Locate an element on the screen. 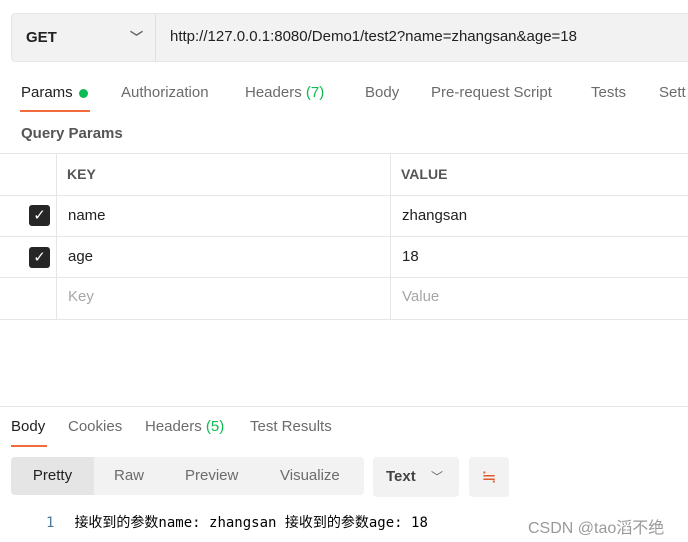 The image size is (688, 542). response-body: 1 接收到的参数name: zhangsan 接收到的参数age: 18 is located at coordinates (237, 522).